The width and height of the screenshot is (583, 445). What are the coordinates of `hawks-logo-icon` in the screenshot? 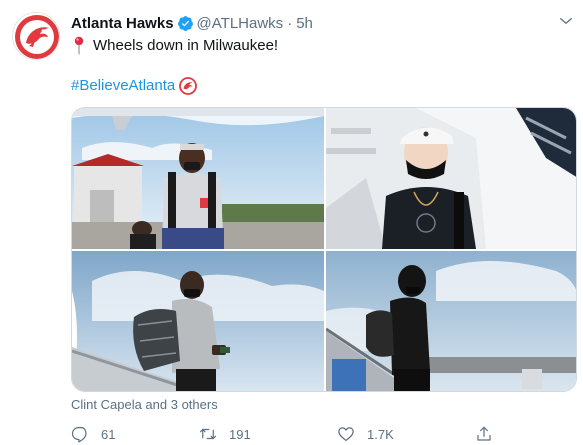 It's located at (37, 37).